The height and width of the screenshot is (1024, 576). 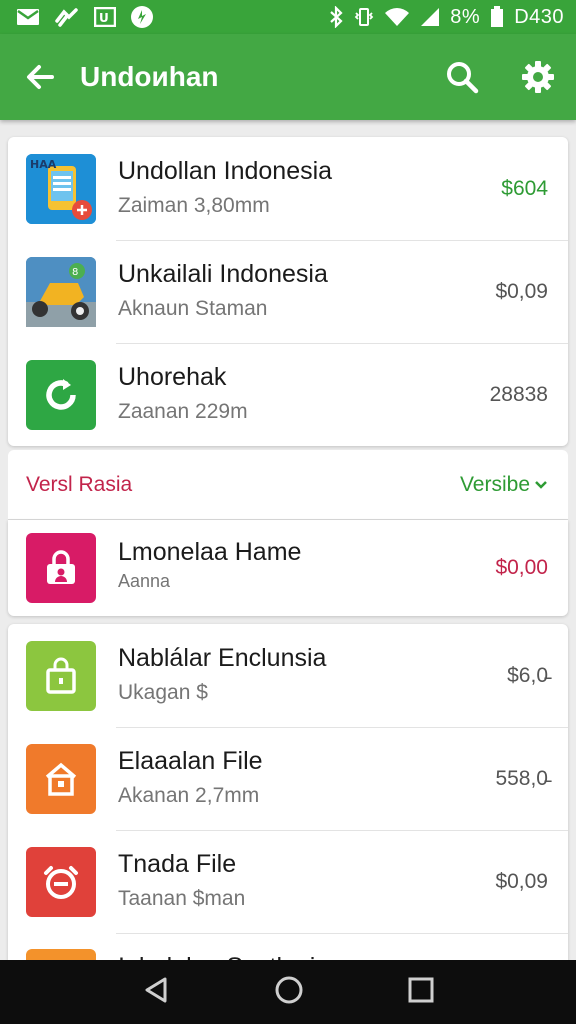 What do you see at coordinates (190, 761) in the screenshot?
I see `item-title: Elaaalan File` at bounding box center [190, 761].